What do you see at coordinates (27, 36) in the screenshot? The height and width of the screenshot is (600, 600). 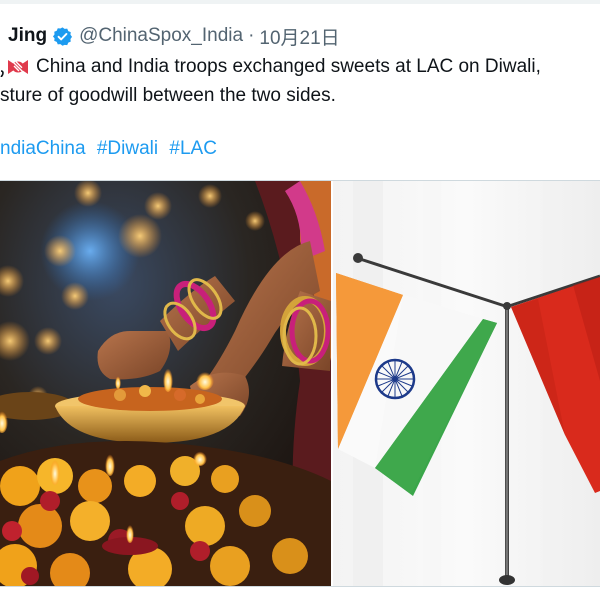 I see `author-name: Jing` at bounding box center [27, 36].